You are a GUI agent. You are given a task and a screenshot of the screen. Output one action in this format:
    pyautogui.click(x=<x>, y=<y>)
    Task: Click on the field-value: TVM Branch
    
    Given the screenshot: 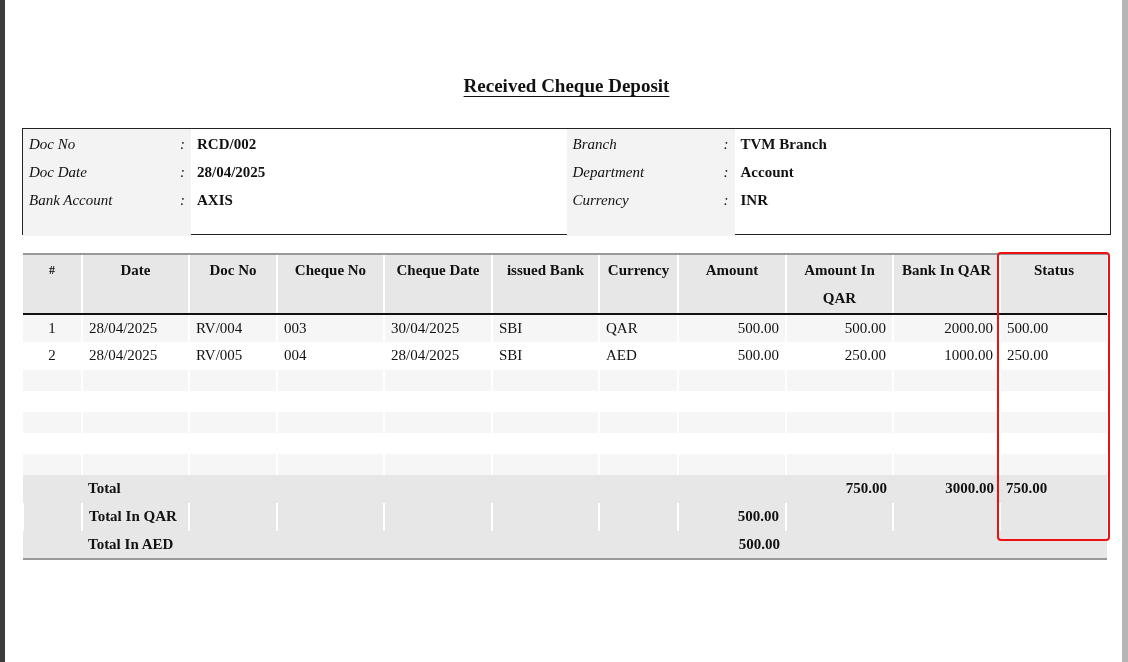 What is the action you would take?
    pyautogui.click(x=783, y=143)
    